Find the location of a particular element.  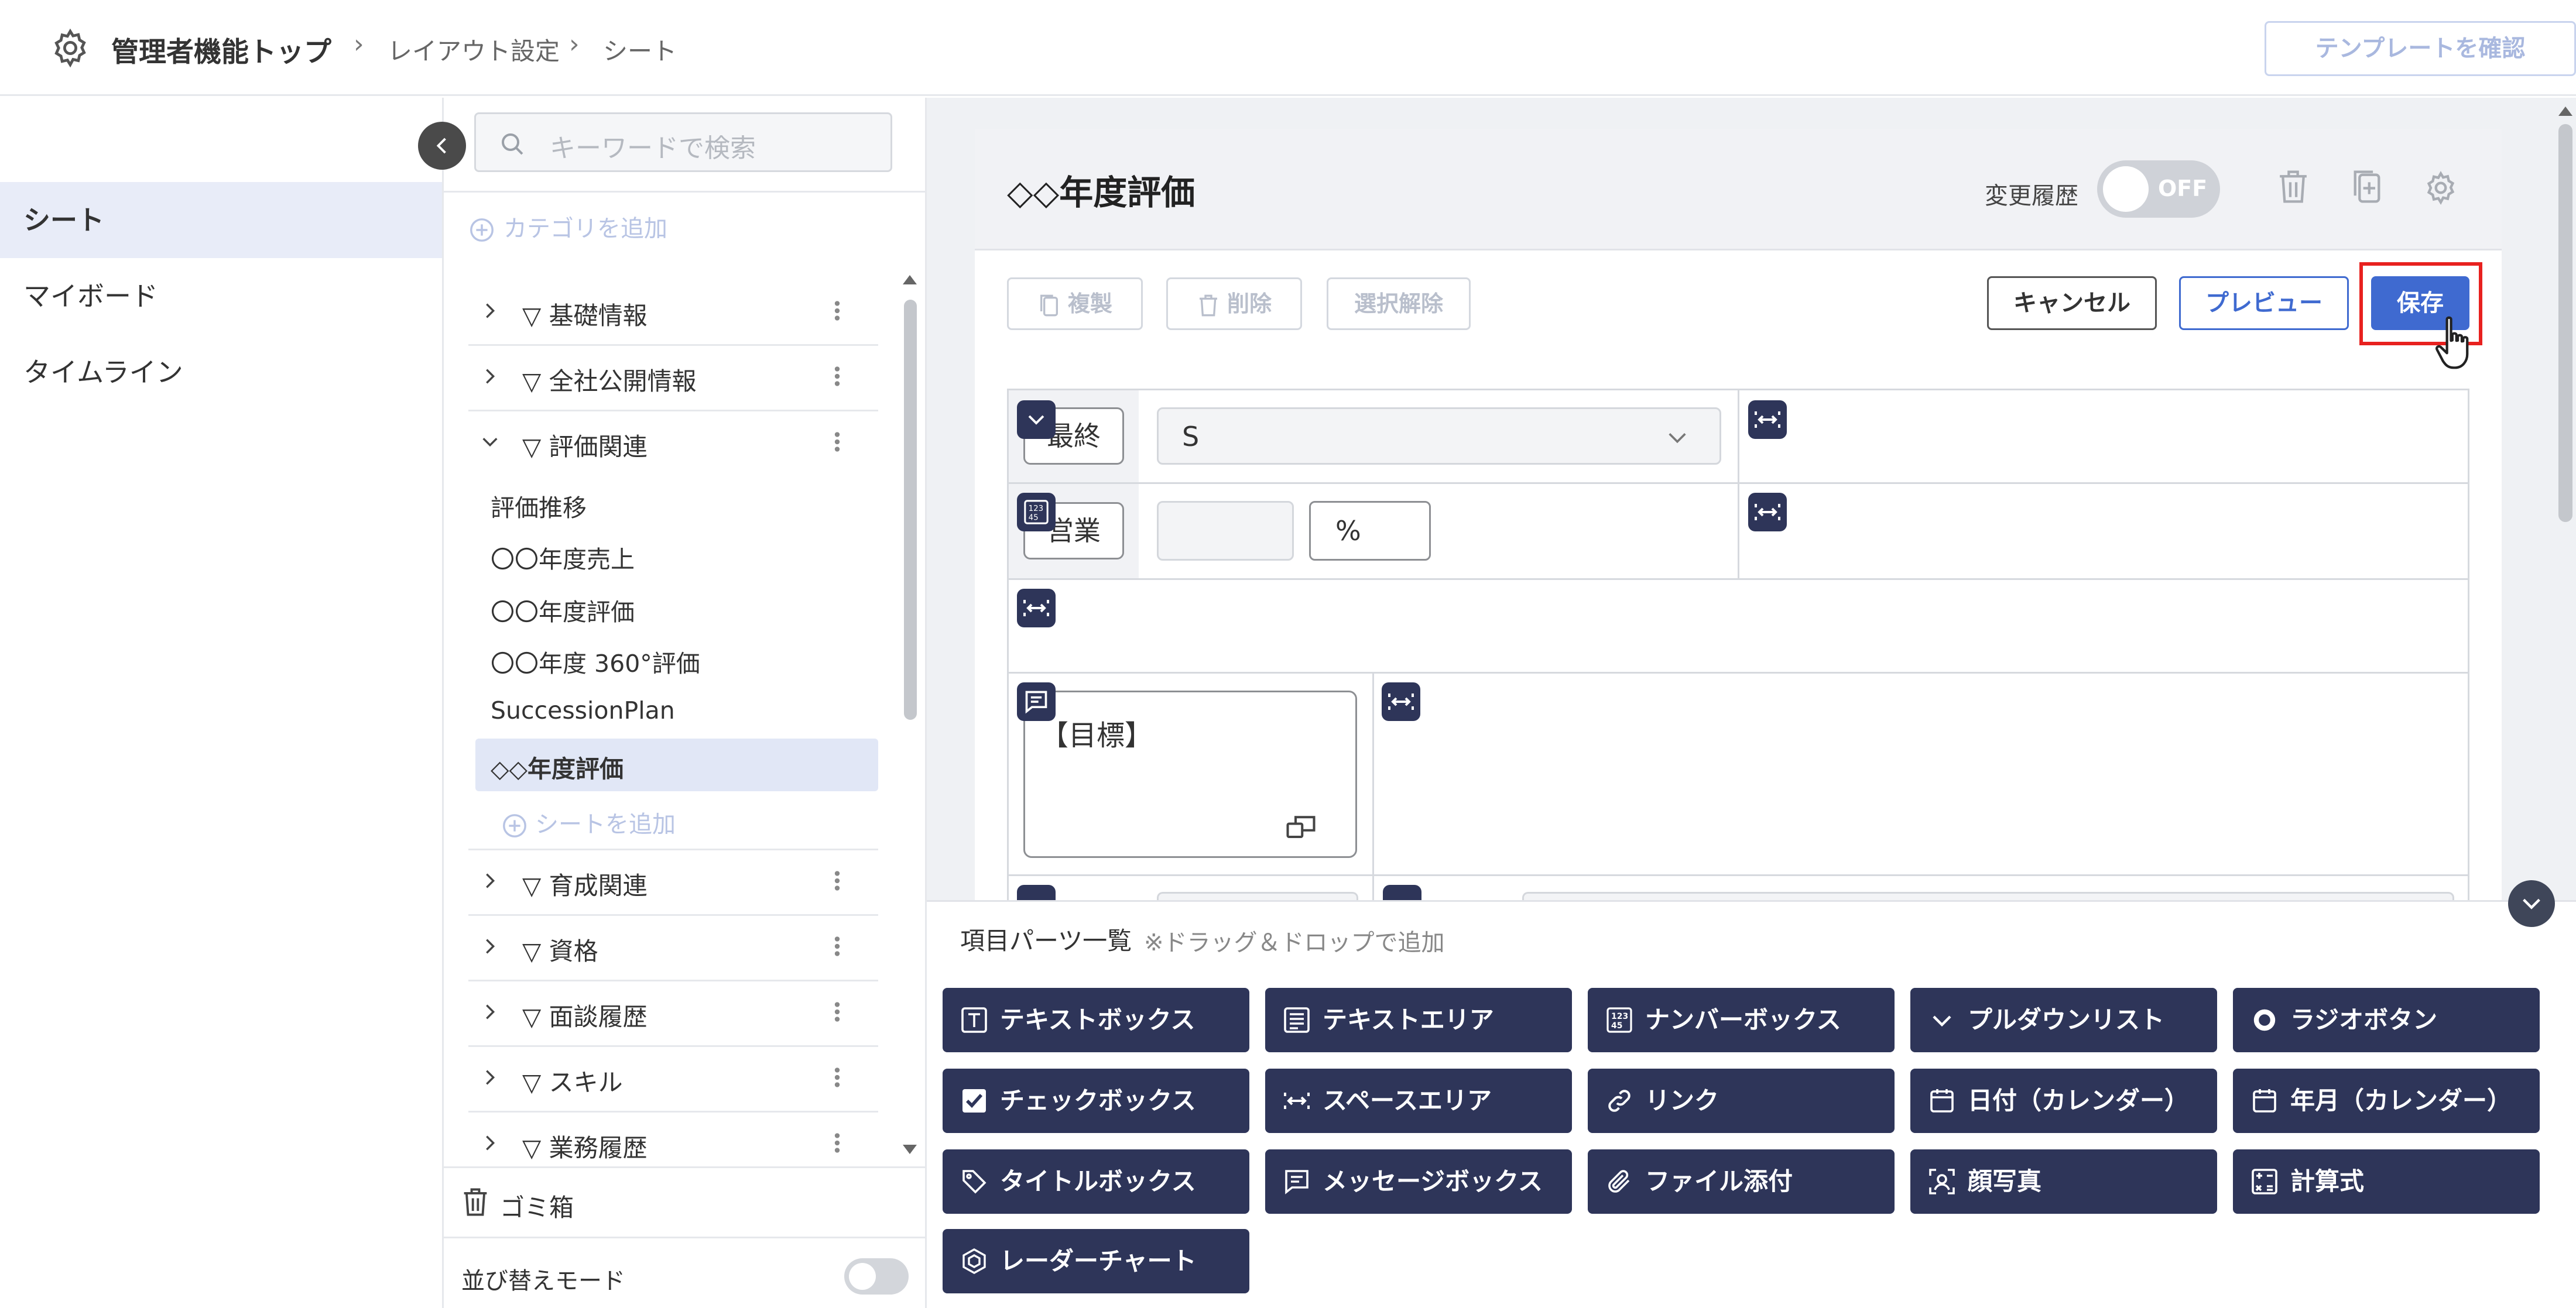

sales-unit-field: % is located at coordinates (1370, 531).